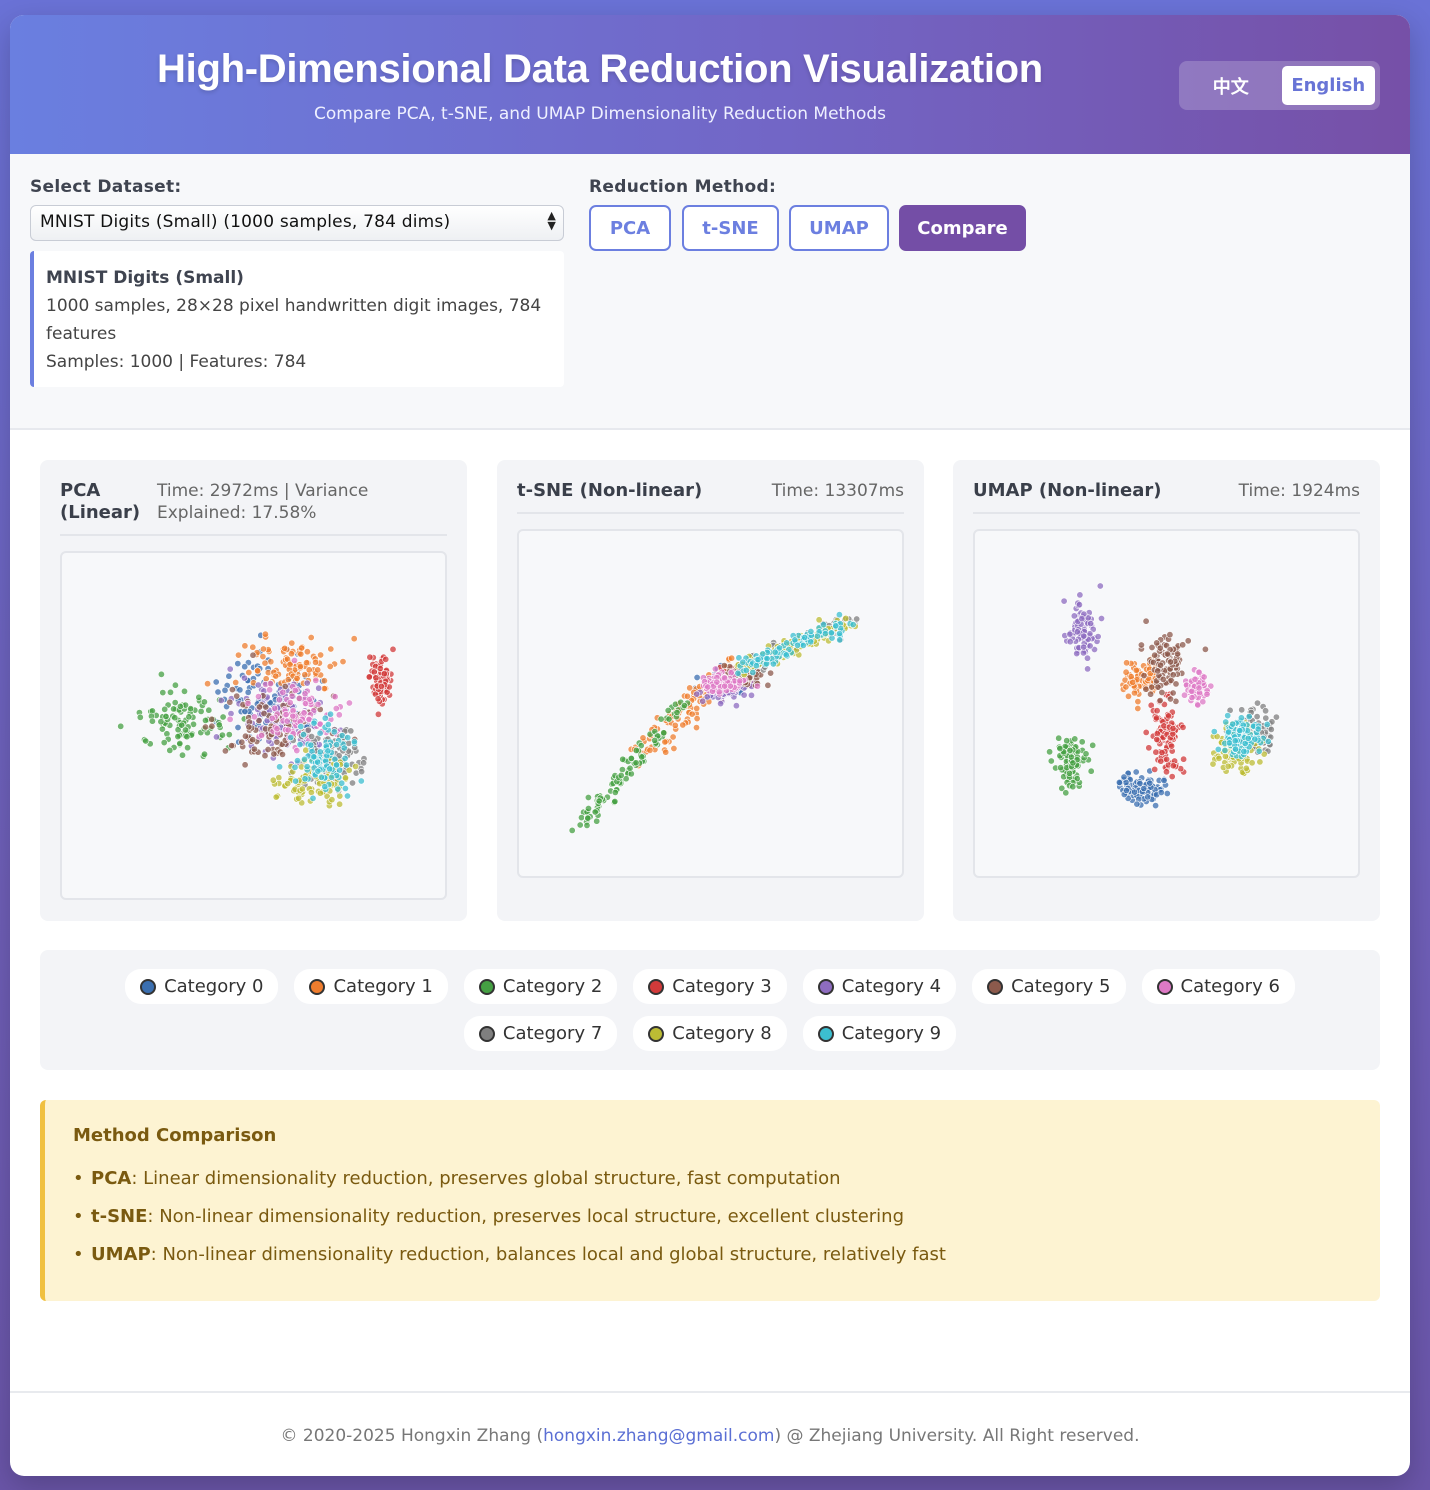 The width and height of the screenshot is (1430, 1490). I want to click on lang-zh-button: 中文, so click(1231, 85).